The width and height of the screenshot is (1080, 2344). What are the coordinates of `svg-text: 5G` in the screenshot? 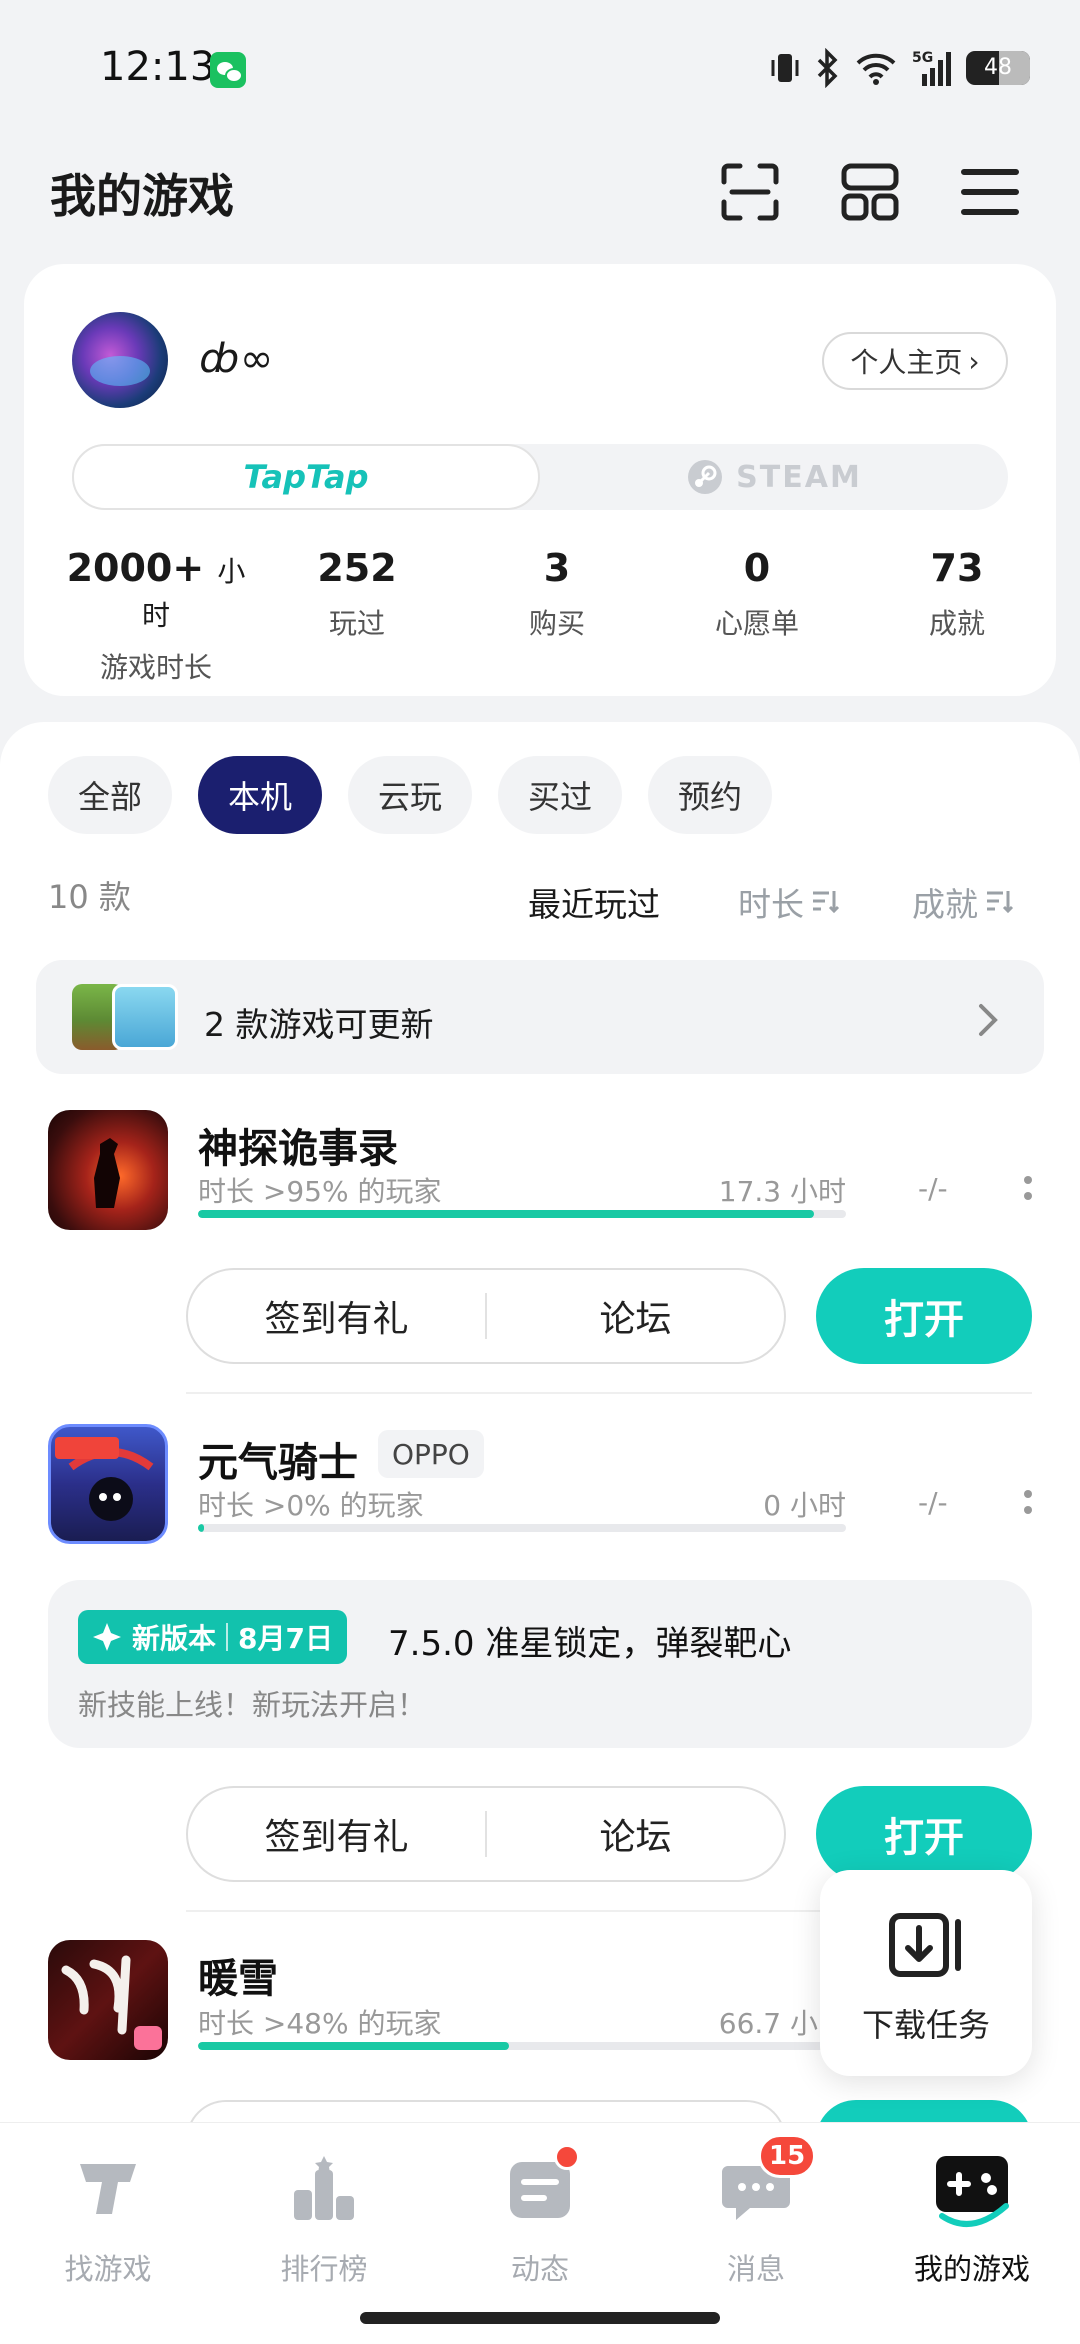 It's located at (922, 58).